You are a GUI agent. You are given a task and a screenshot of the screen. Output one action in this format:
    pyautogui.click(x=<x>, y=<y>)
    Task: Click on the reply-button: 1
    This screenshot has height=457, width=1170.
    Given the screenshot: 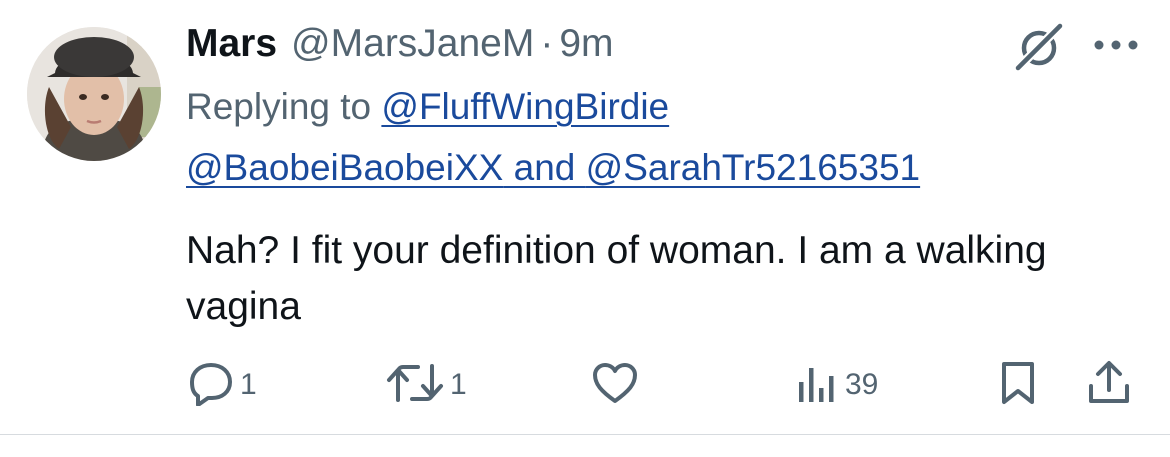 What is the action you would take?
    pyautogui.click(x=222, y=385)
    